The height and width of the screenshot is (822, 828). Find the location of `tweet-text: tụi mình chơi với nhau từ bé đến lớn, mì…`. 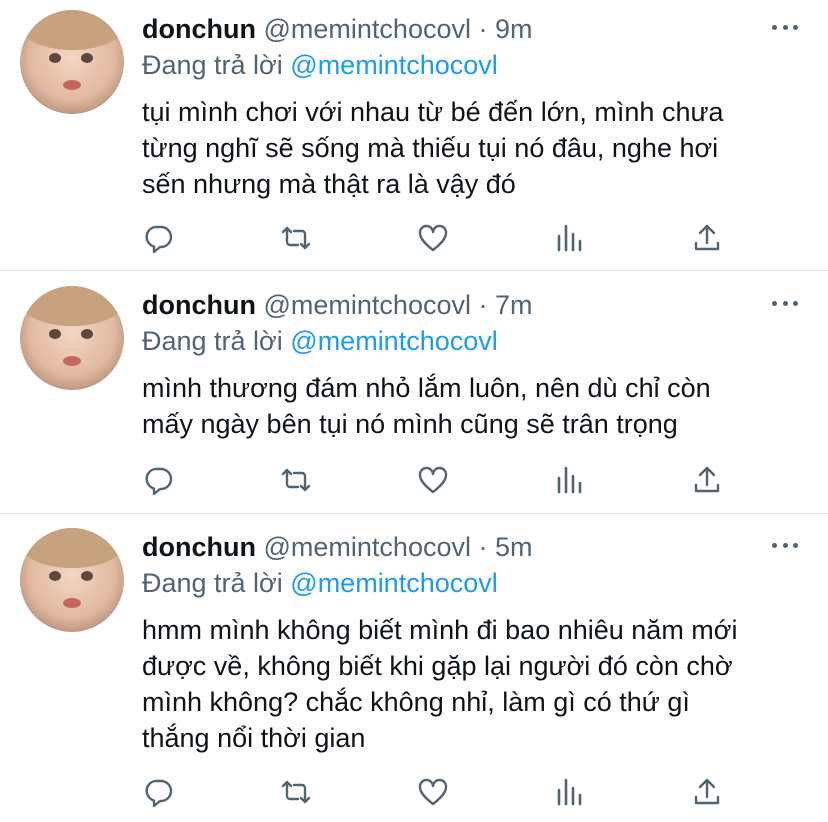

tweet-text: tụi mình chơi với nhau từ bé đến lớn, mì… is located at coordinates (462, 148).